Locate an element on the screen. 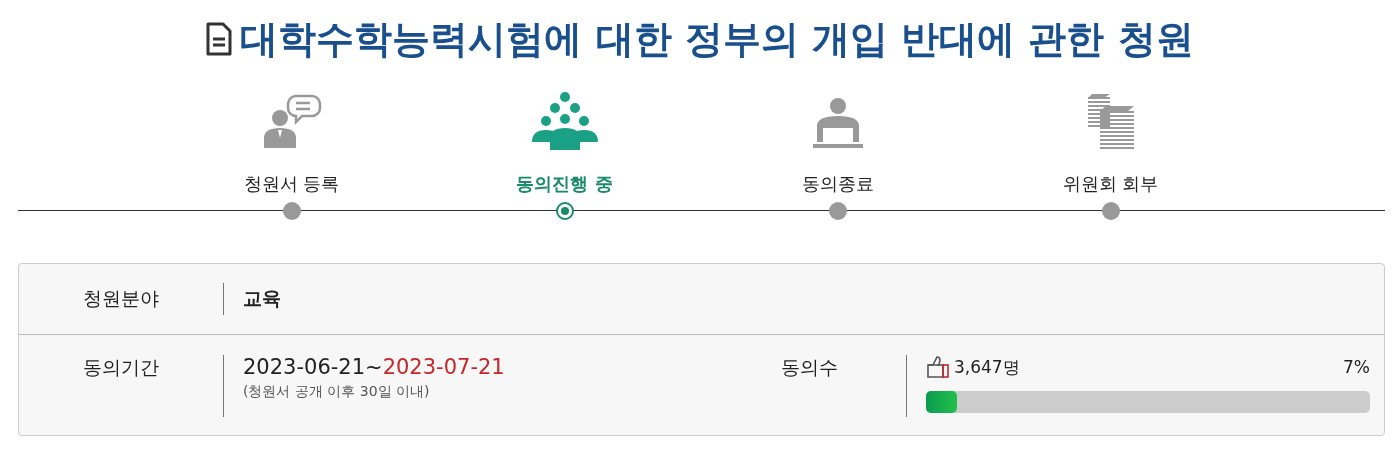 The image size is (1400, 461). period-note: (청원서 공개 이후 30일 이내) is located at coordinates (337, 392).